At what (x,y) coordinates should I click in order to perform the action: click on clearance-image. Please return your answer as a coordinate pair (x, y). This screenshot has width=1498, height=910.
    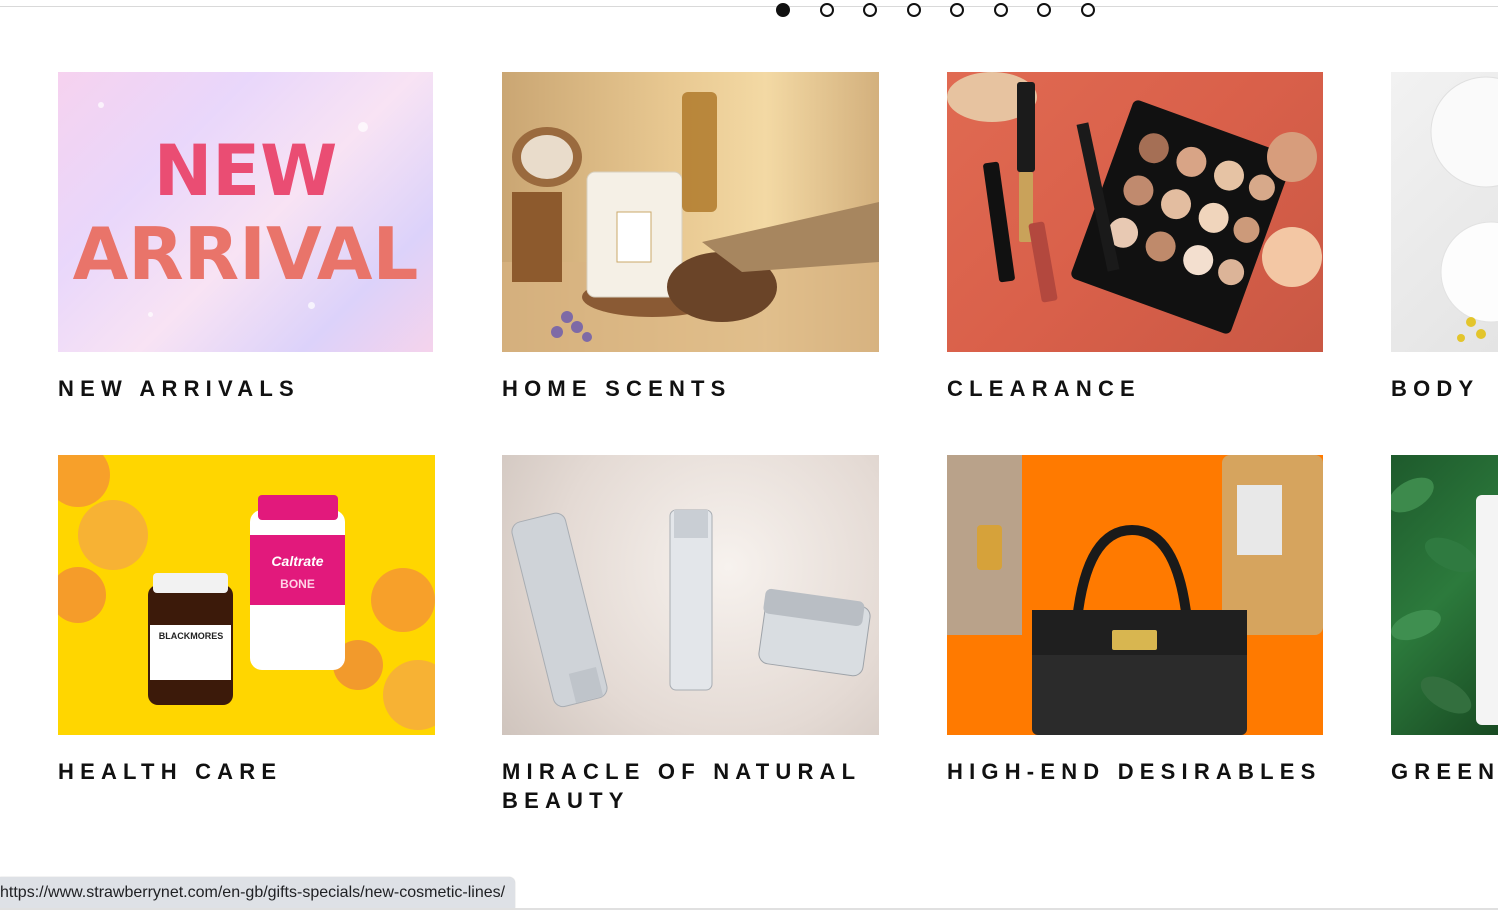
    Looking at the image, I should click on (1135, 212).